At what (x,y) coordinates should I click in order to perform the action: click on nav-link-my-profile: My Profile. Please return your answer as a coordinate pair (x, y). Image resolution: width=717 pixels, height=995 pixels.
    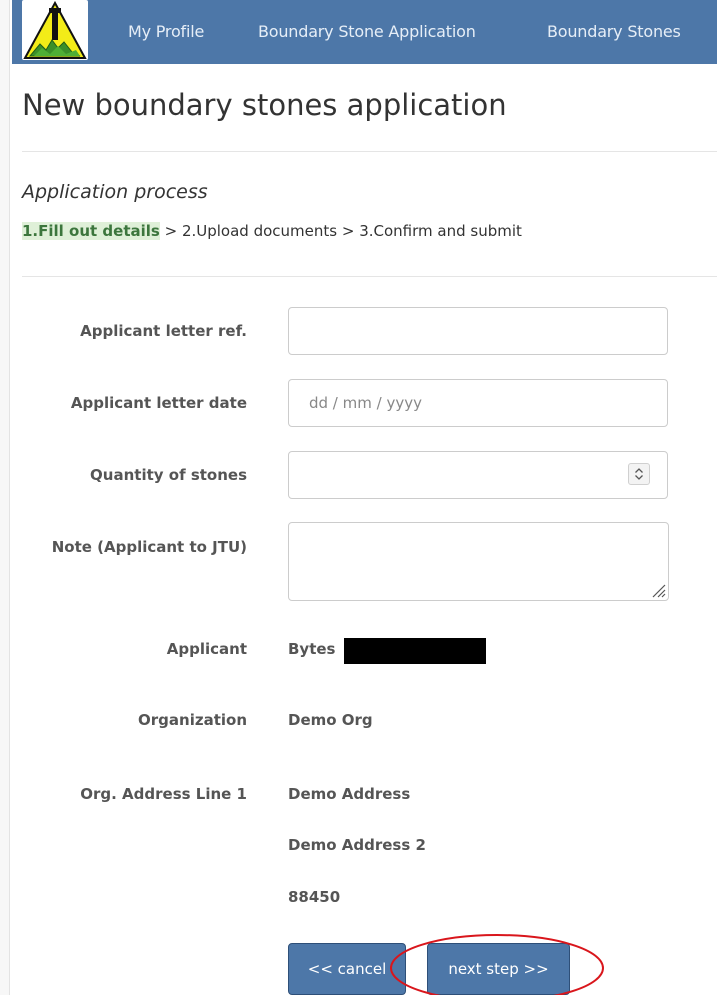
    Looking at the image, I should click on (166, 31).